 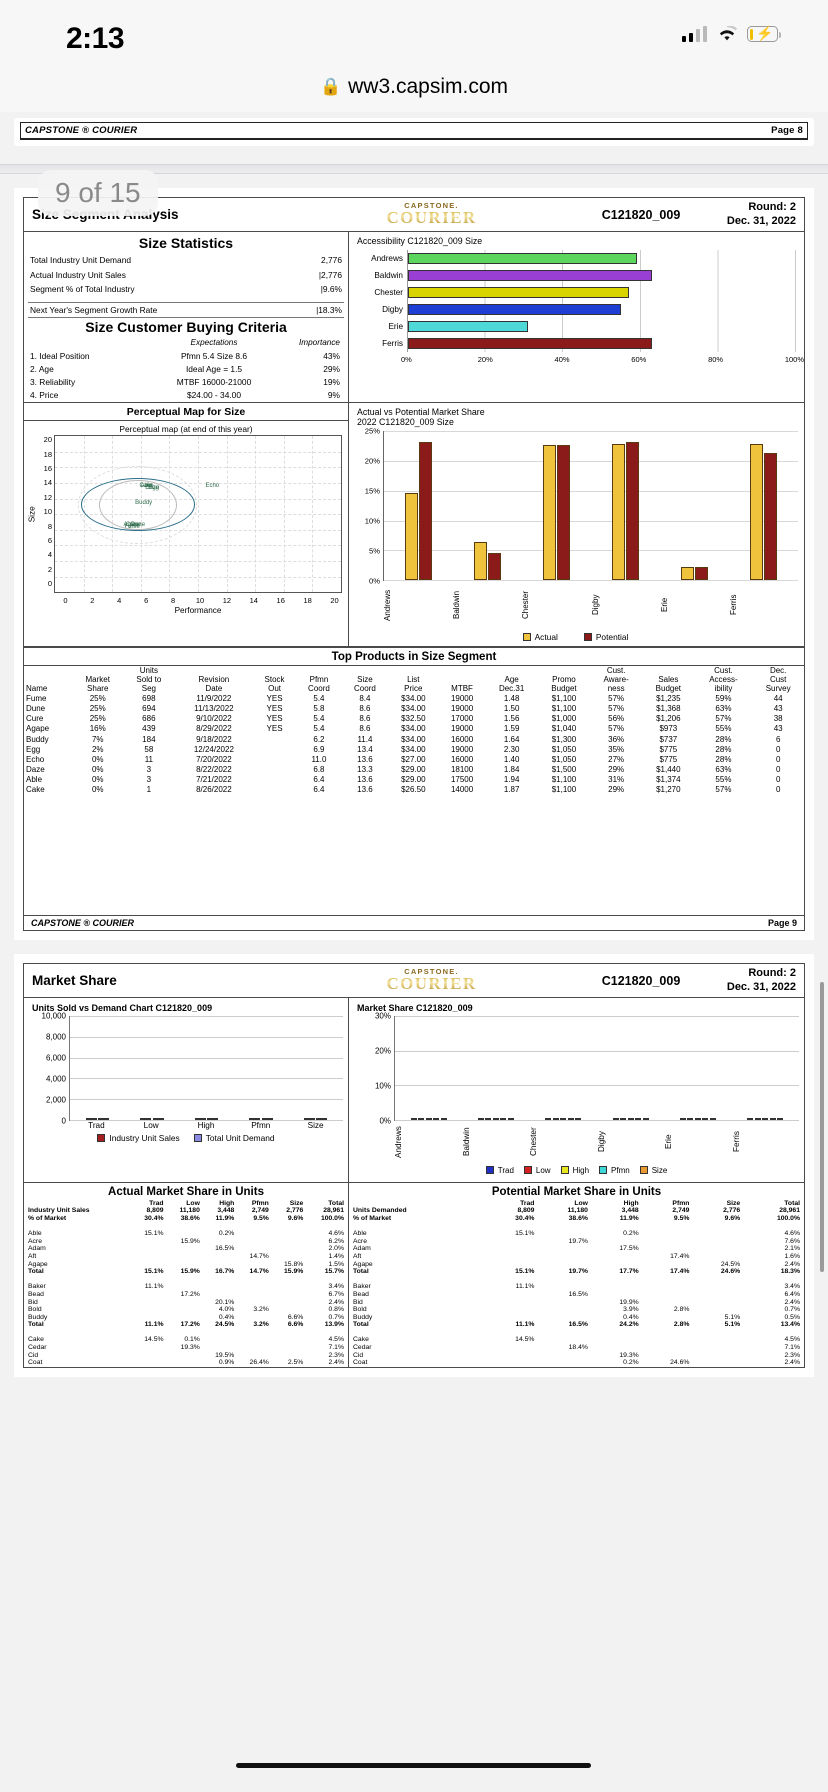 What do you see at coordinates (186, 1287) in the screenshot?
I see `table-row: Baker 11.1% 3.4%` at bounding box center [186, 1287].